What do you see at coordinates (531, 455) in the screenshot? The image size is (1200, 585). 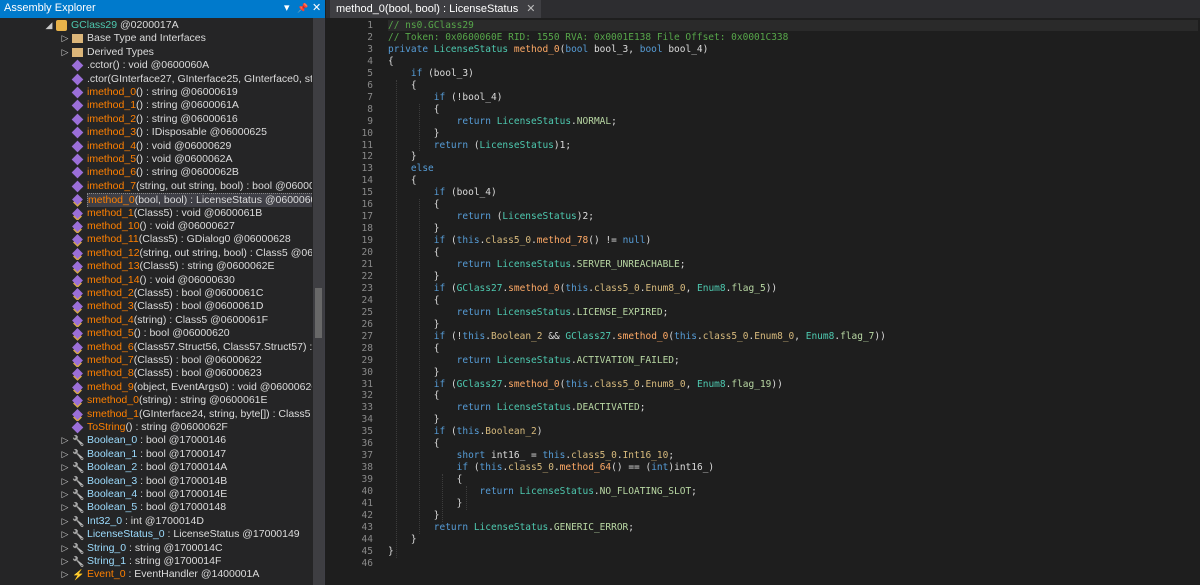 I see `code-line: short int16_ = this.class5_0.Int16_10;` at bounding box center [531, 455].